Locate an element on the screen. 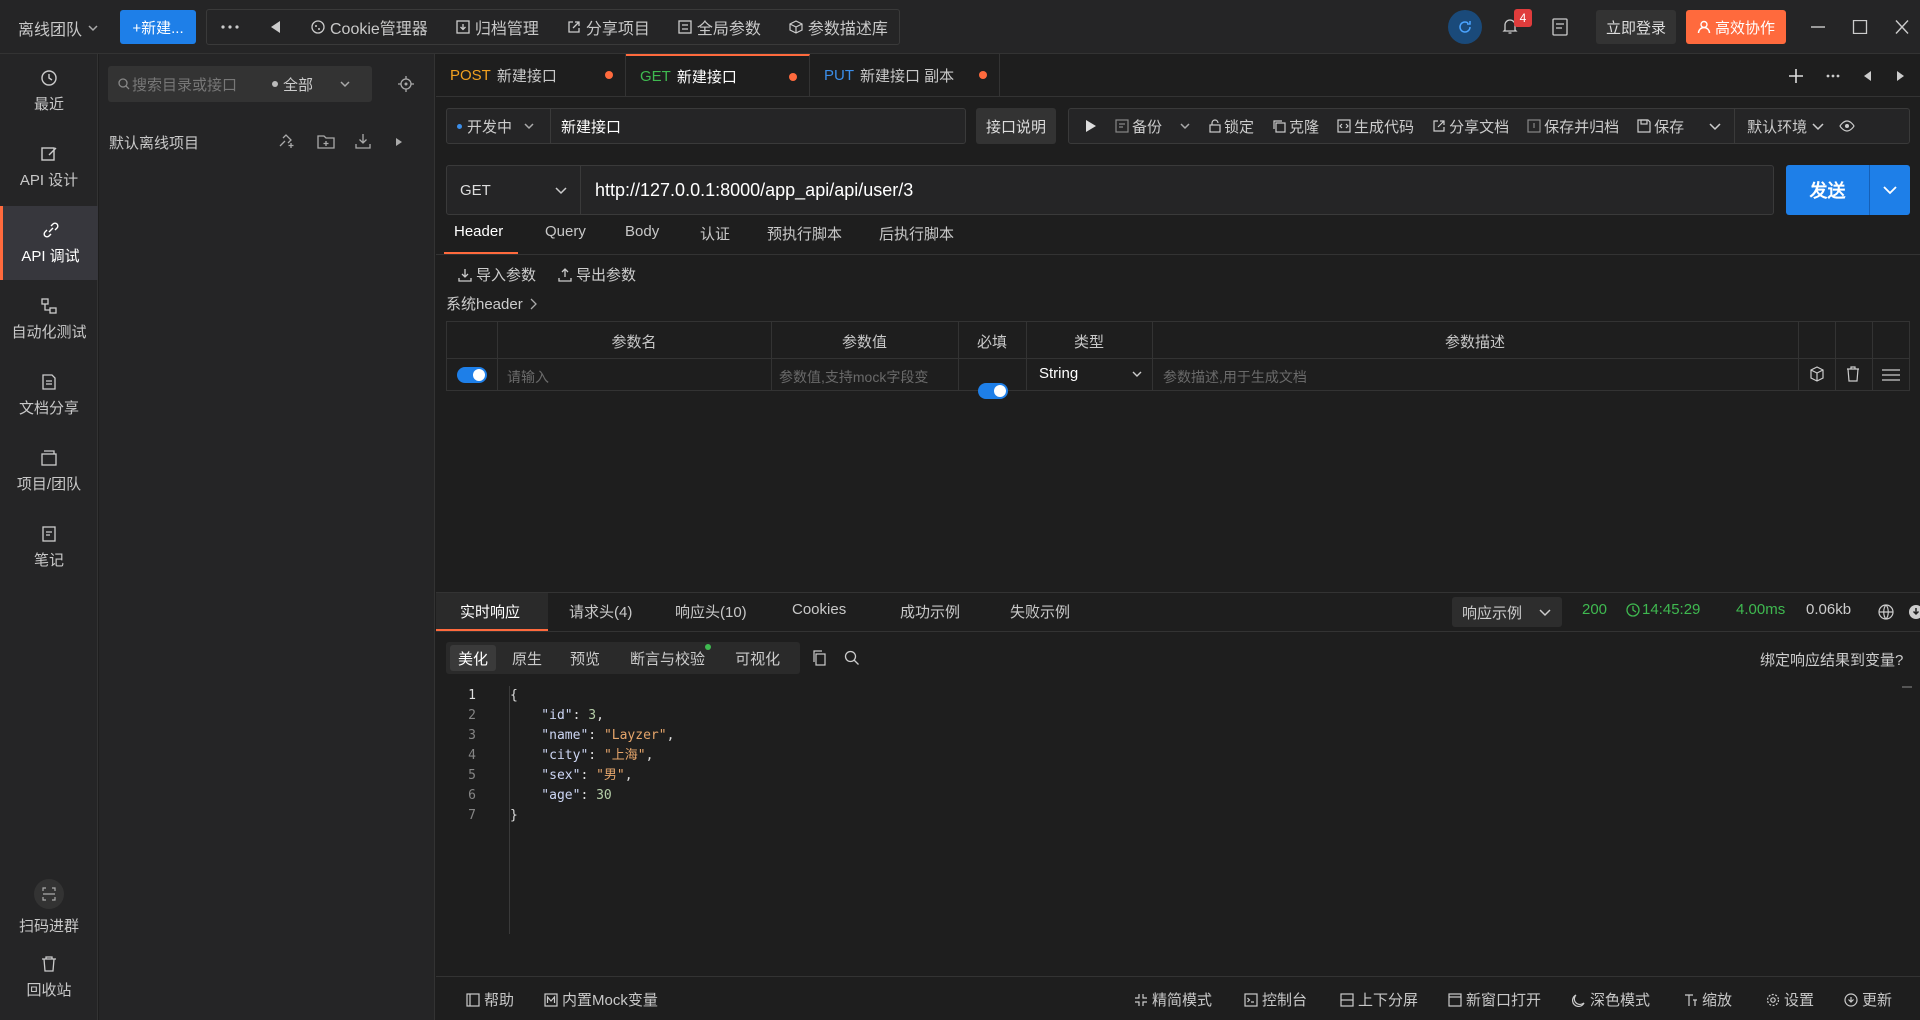 The image size is (1920, 1020). more-tabs-icon is located at coordinates (1833, 76).